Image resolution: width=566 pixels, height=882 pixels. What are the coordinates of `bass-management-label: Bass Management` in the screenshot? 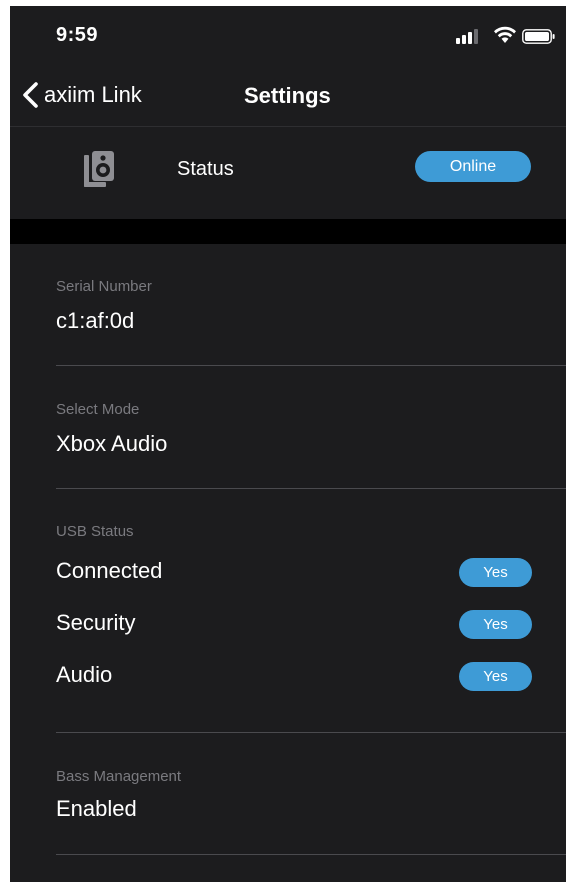 It's located at (119, 776).